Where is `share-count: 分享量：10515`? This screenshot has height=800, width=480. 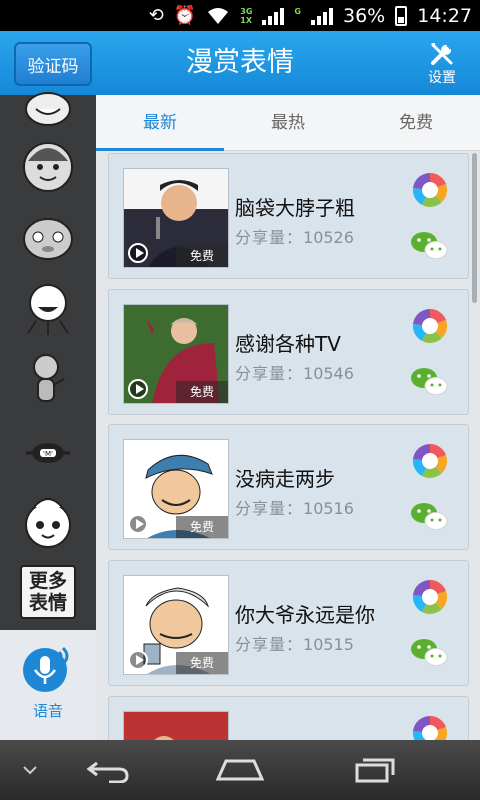
share-count: 分享量：10515 is located at coordinates (294, 643).